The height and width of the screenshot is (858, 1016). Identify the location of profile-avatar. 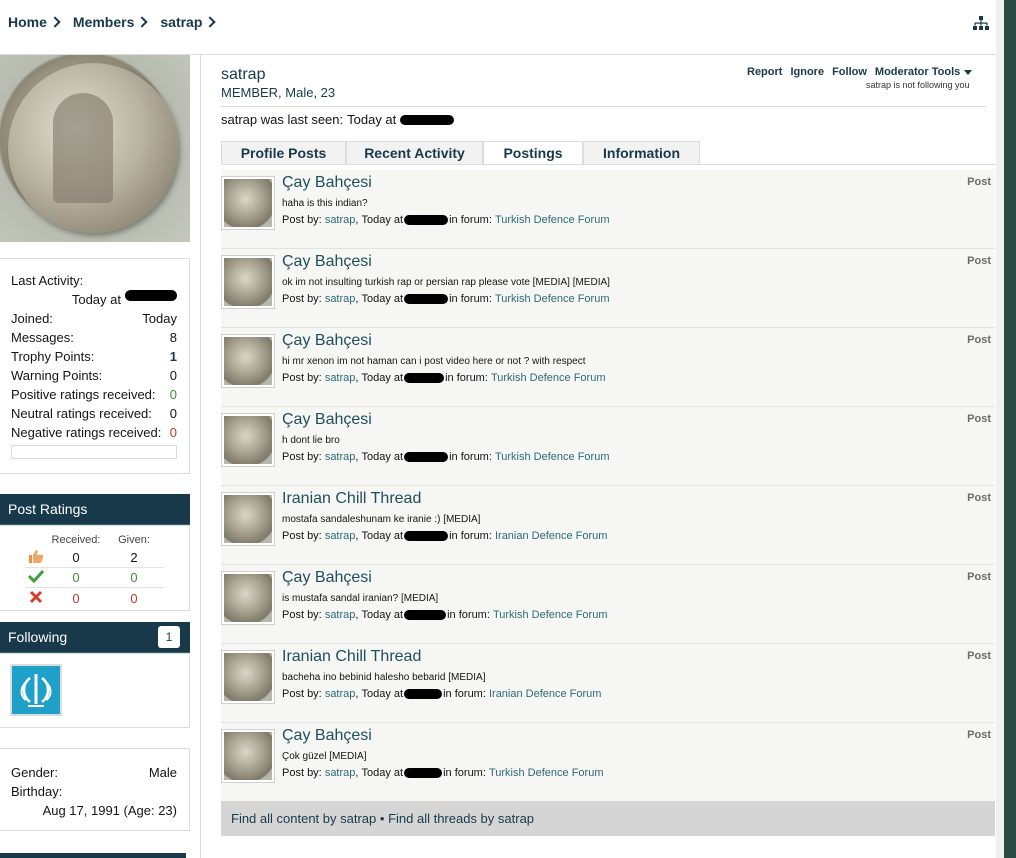
(95, 148).